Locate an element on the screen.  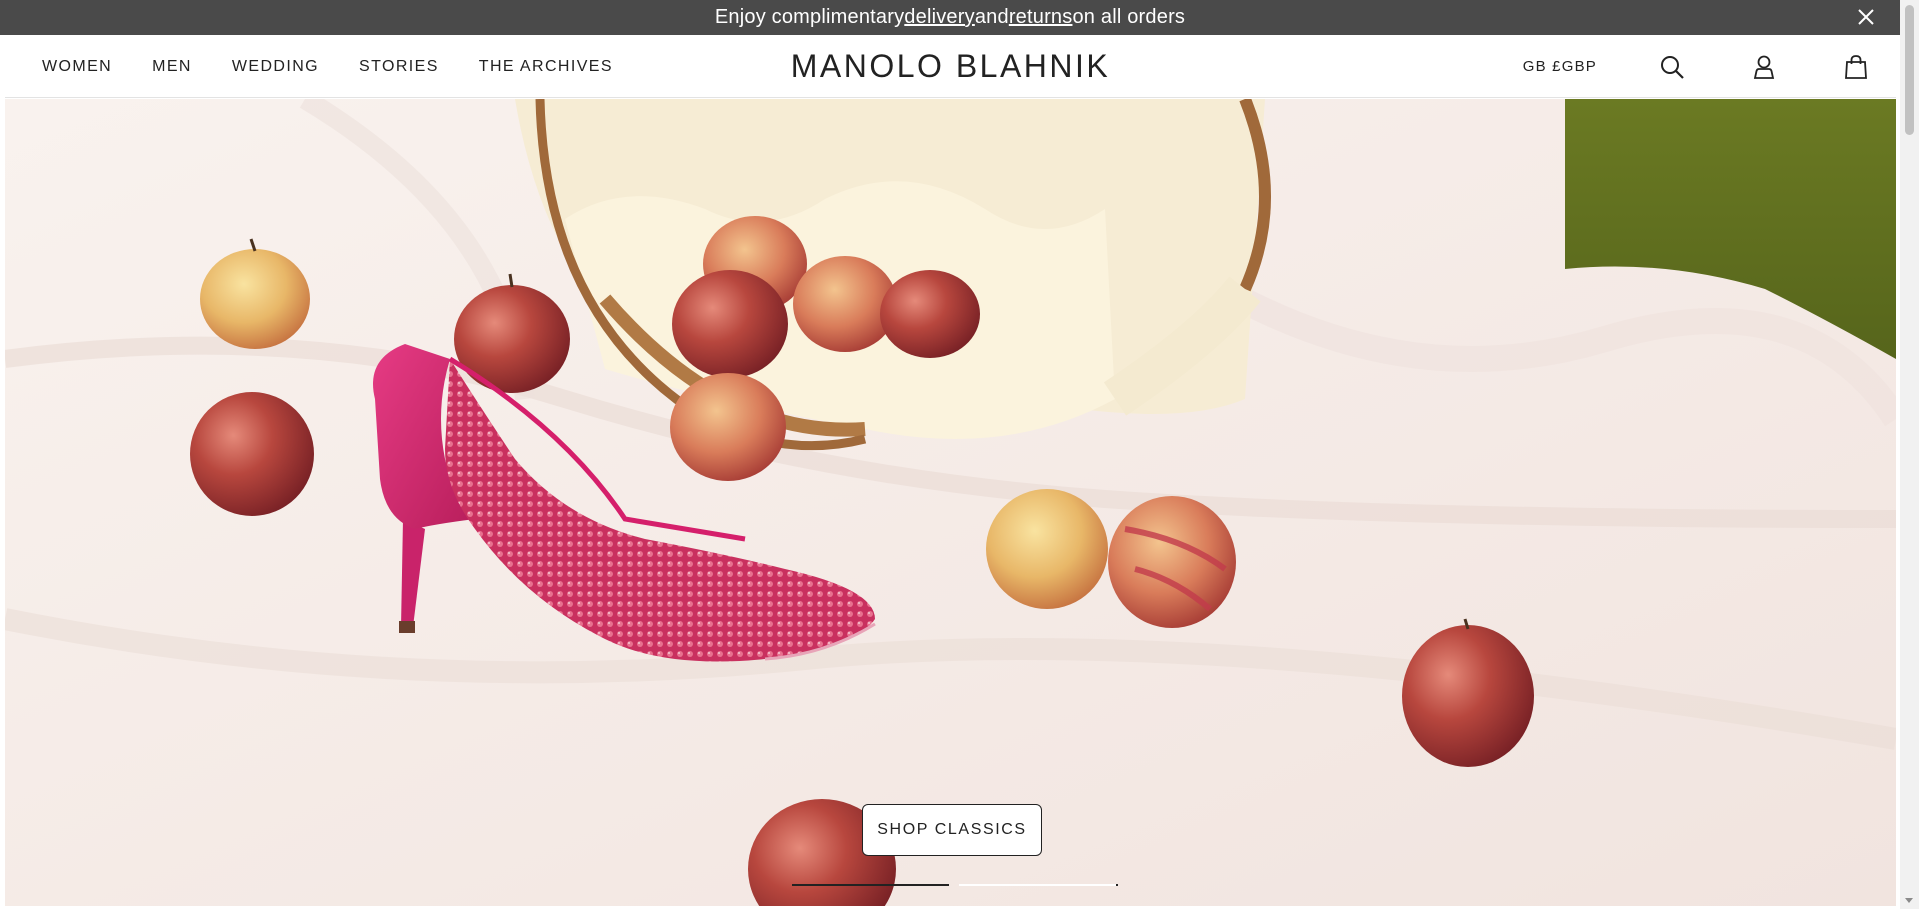
account-icon is located at coordinates (1764, 67).